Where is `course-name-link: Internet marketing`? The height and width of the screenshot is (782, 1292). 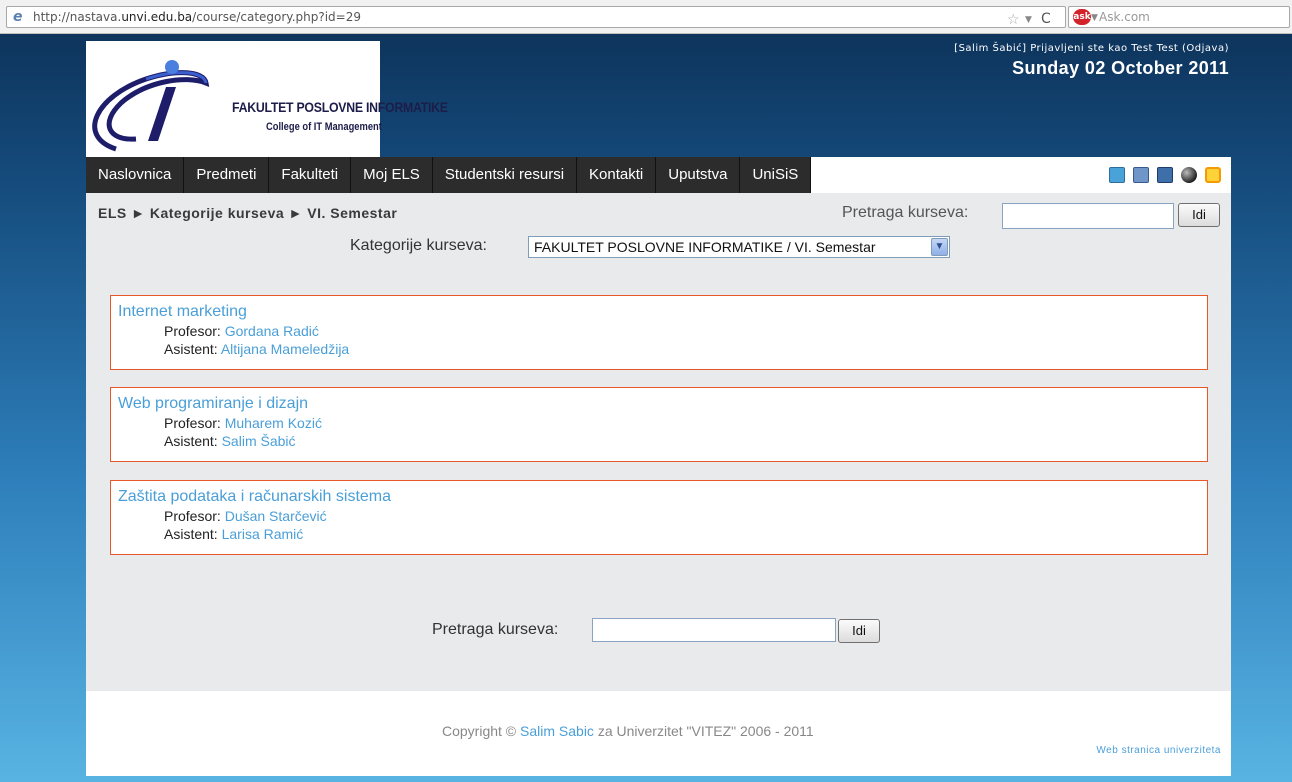 course-name-link: Internet marketing is located at coordinates (659, 312).